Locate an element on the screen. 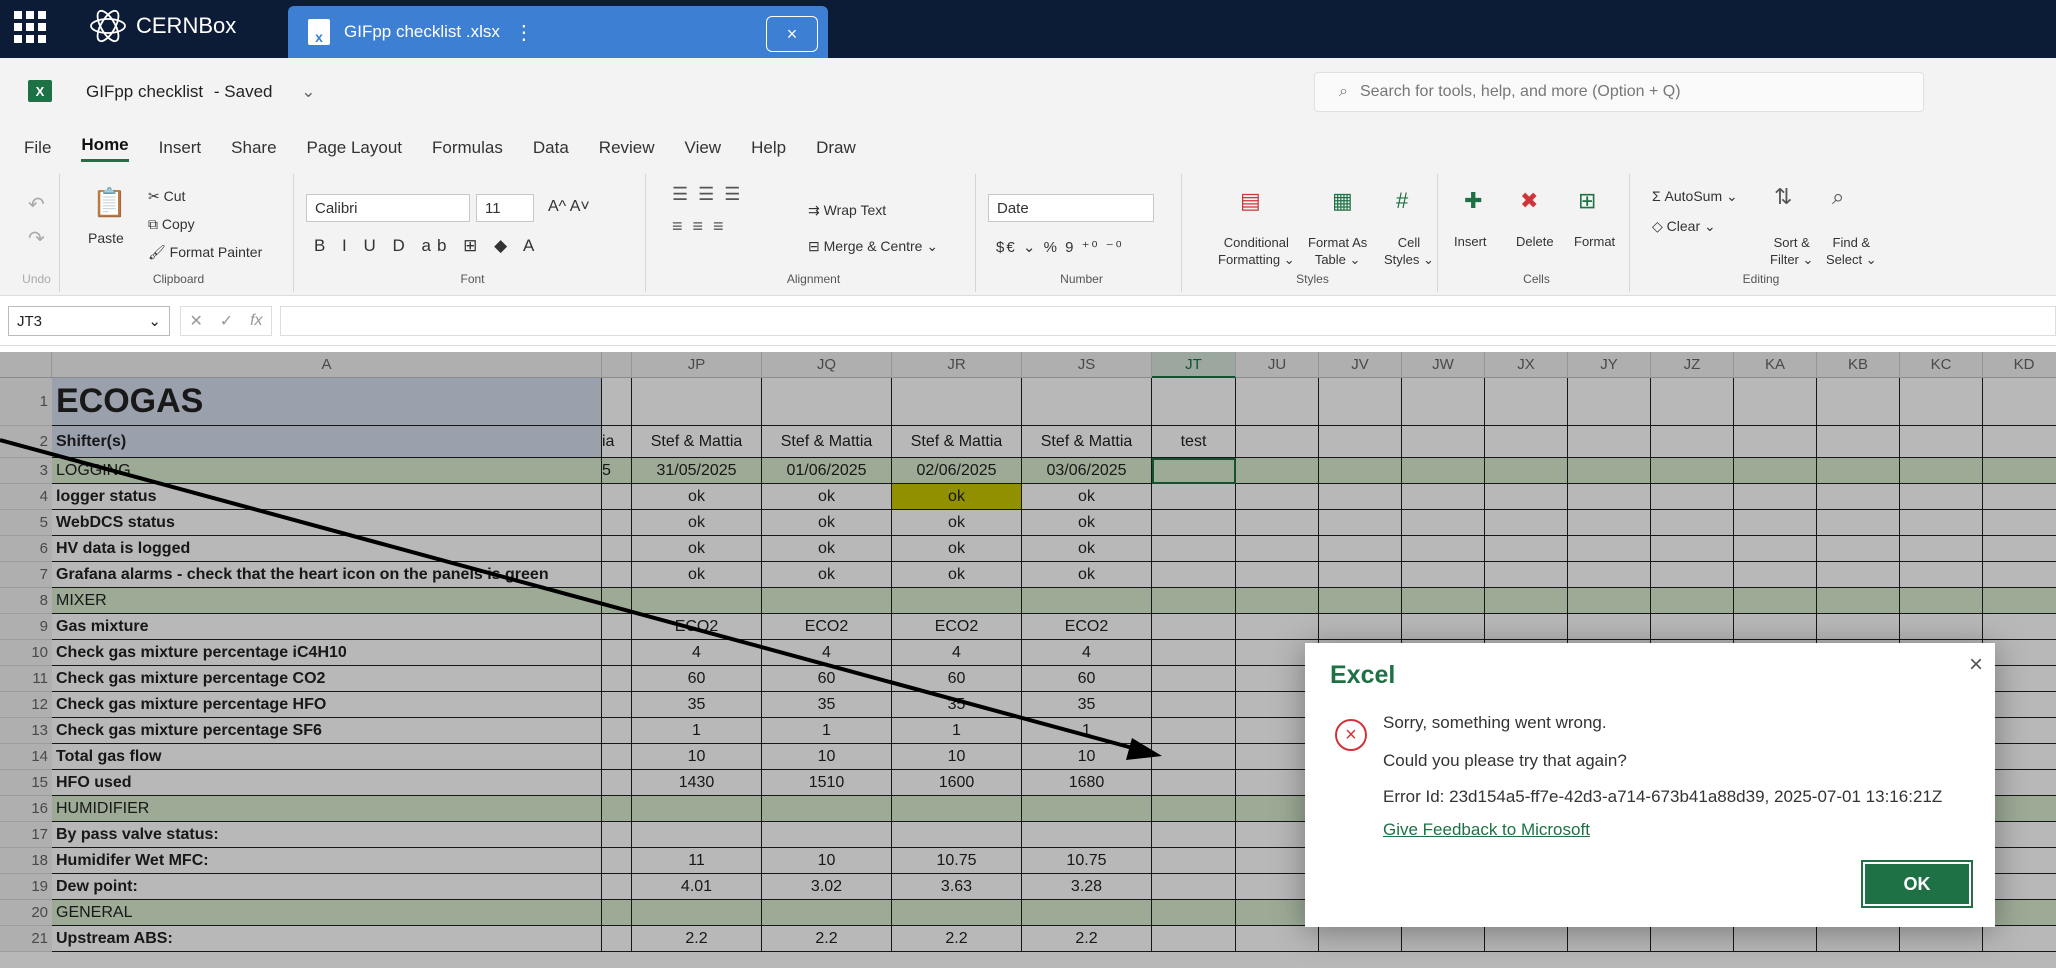 Image resolution: width=2056 pixels, height=968 pixels. conditional-formatting-icon: ▤ is located at coordinates (1250, 200).